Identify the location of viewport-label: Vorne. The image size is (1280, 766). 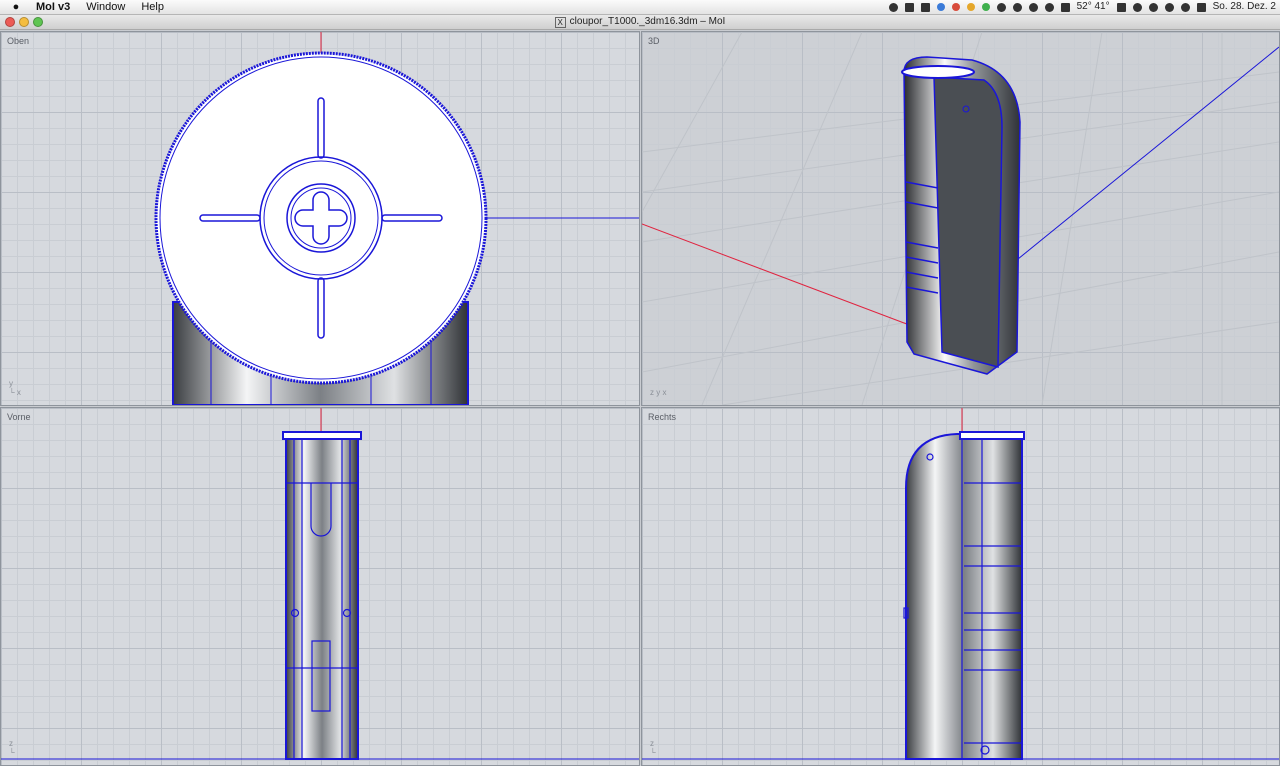
(19, 417).